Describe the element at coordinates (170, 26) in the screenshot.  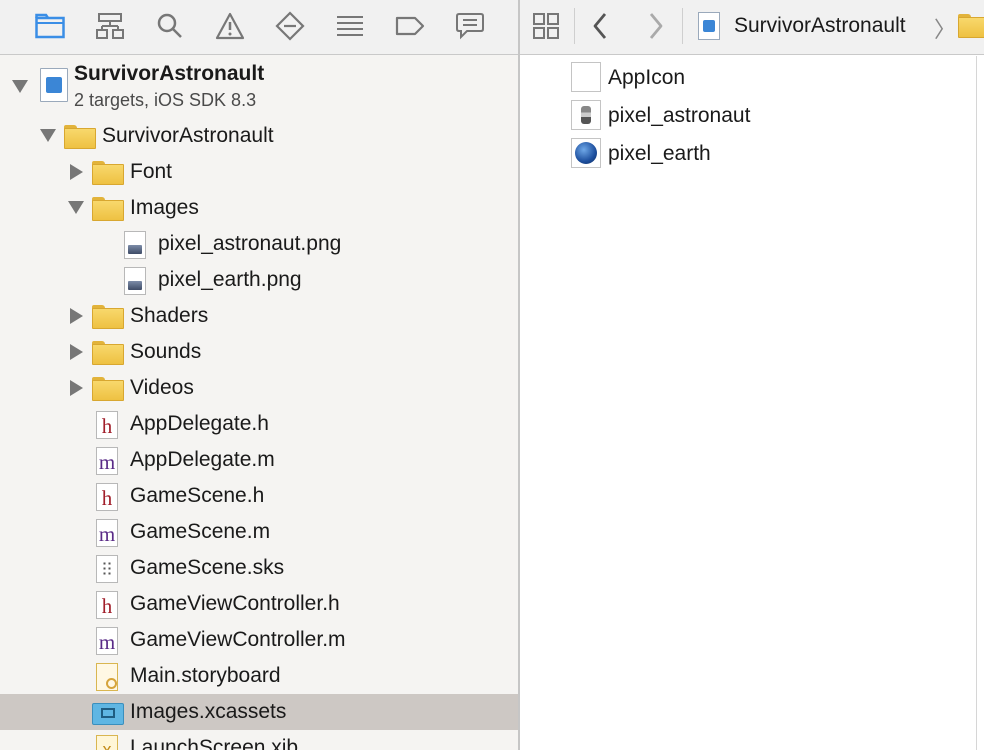
I see `search-icon` at that location.